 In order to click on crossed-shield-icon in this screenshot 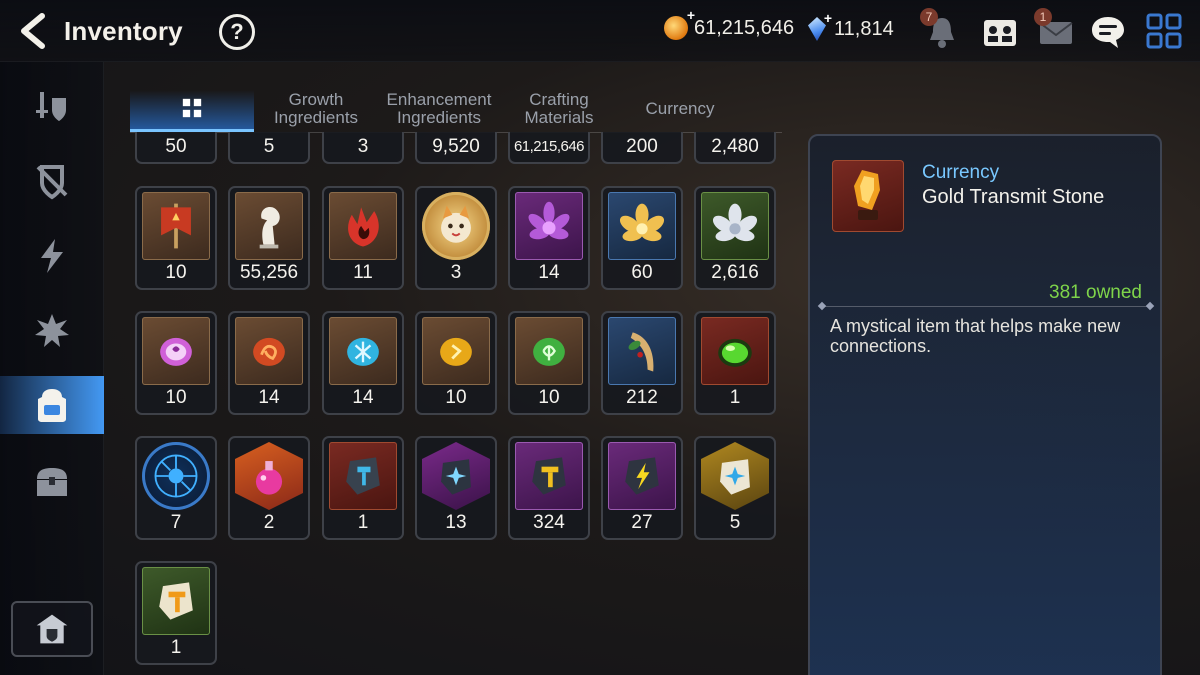, I will do `click(52, 182)`.